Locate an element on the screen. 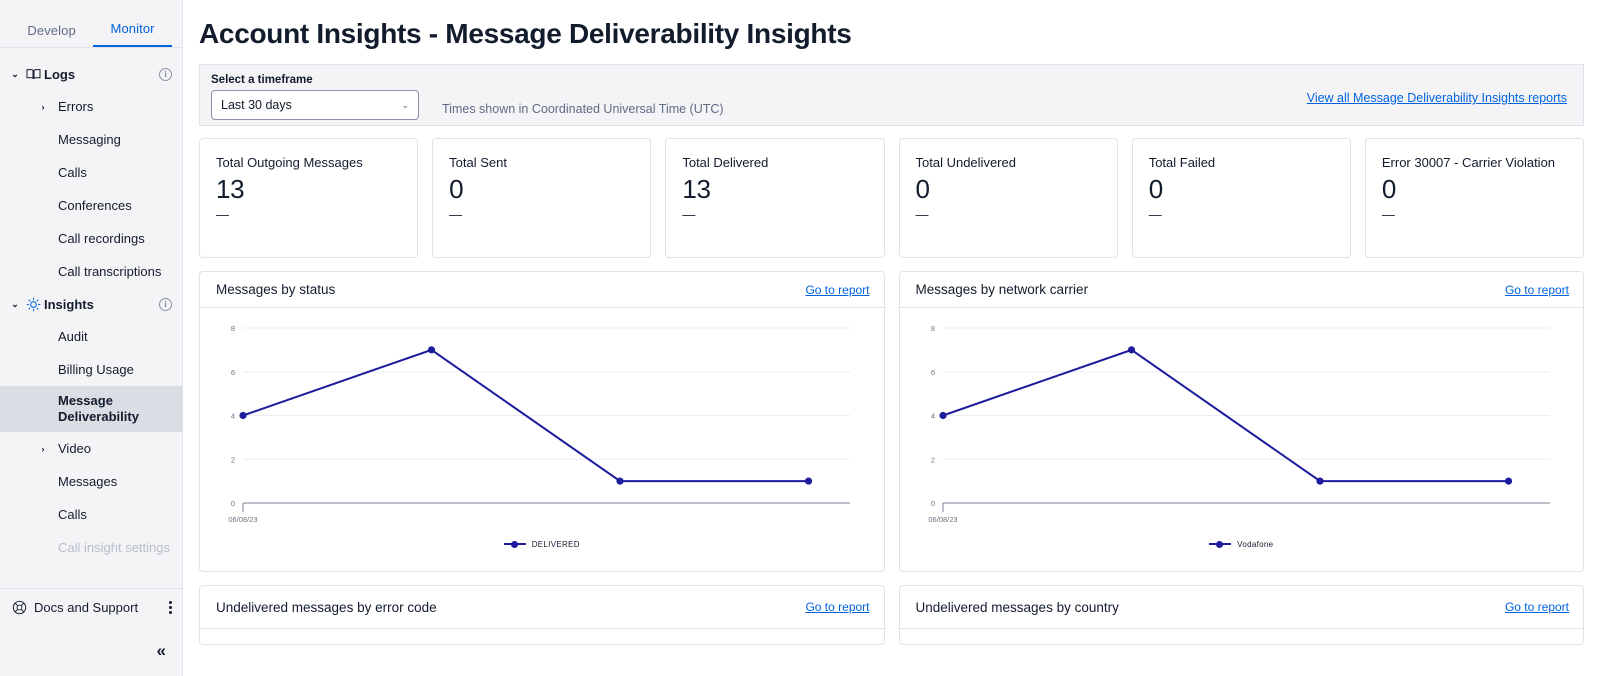  legend-label: DELIVERED is located at coordinates (556, 544).